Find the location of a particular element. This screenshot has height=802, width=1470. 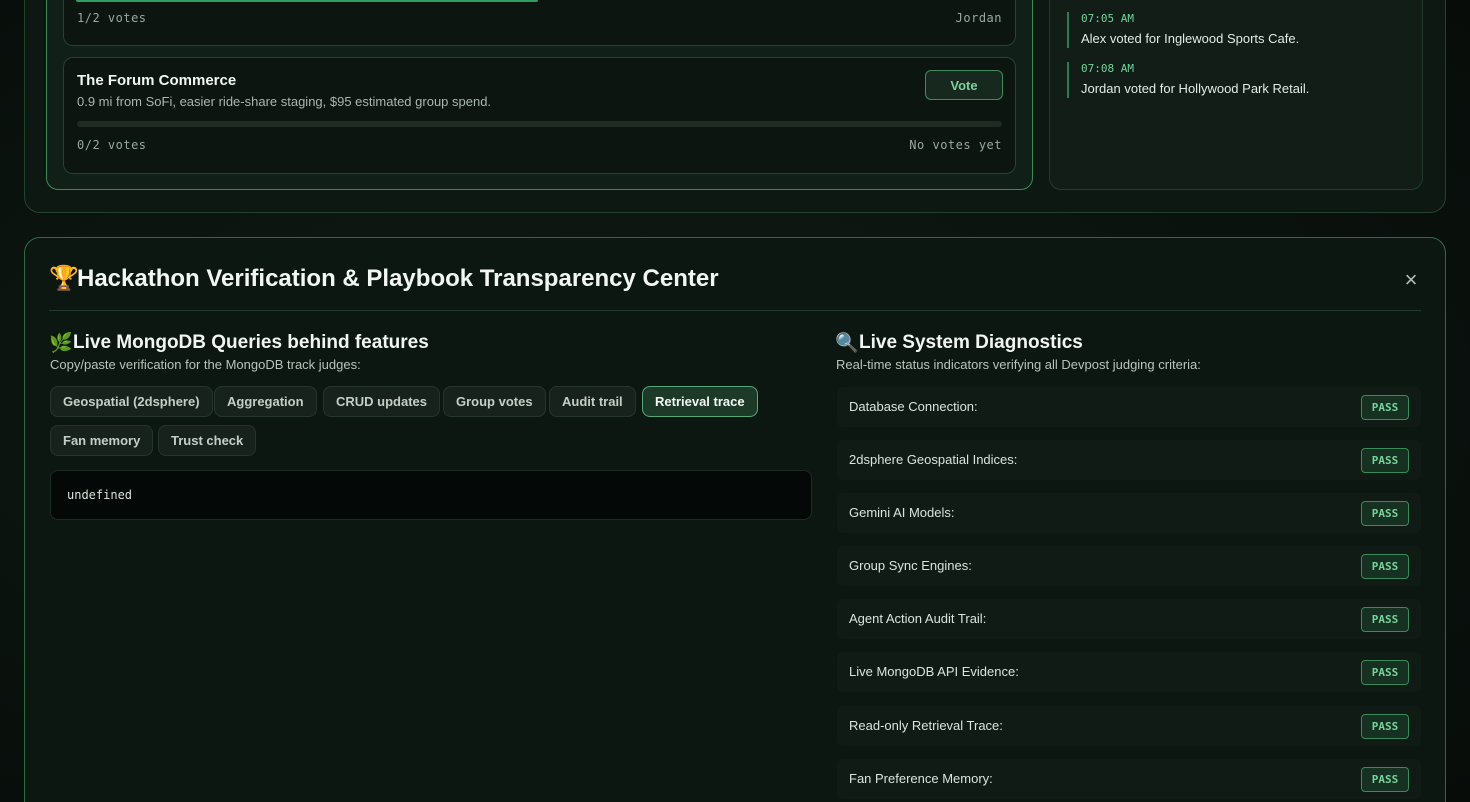

voter-names: No votes yet is located at coordinates (955, 145).